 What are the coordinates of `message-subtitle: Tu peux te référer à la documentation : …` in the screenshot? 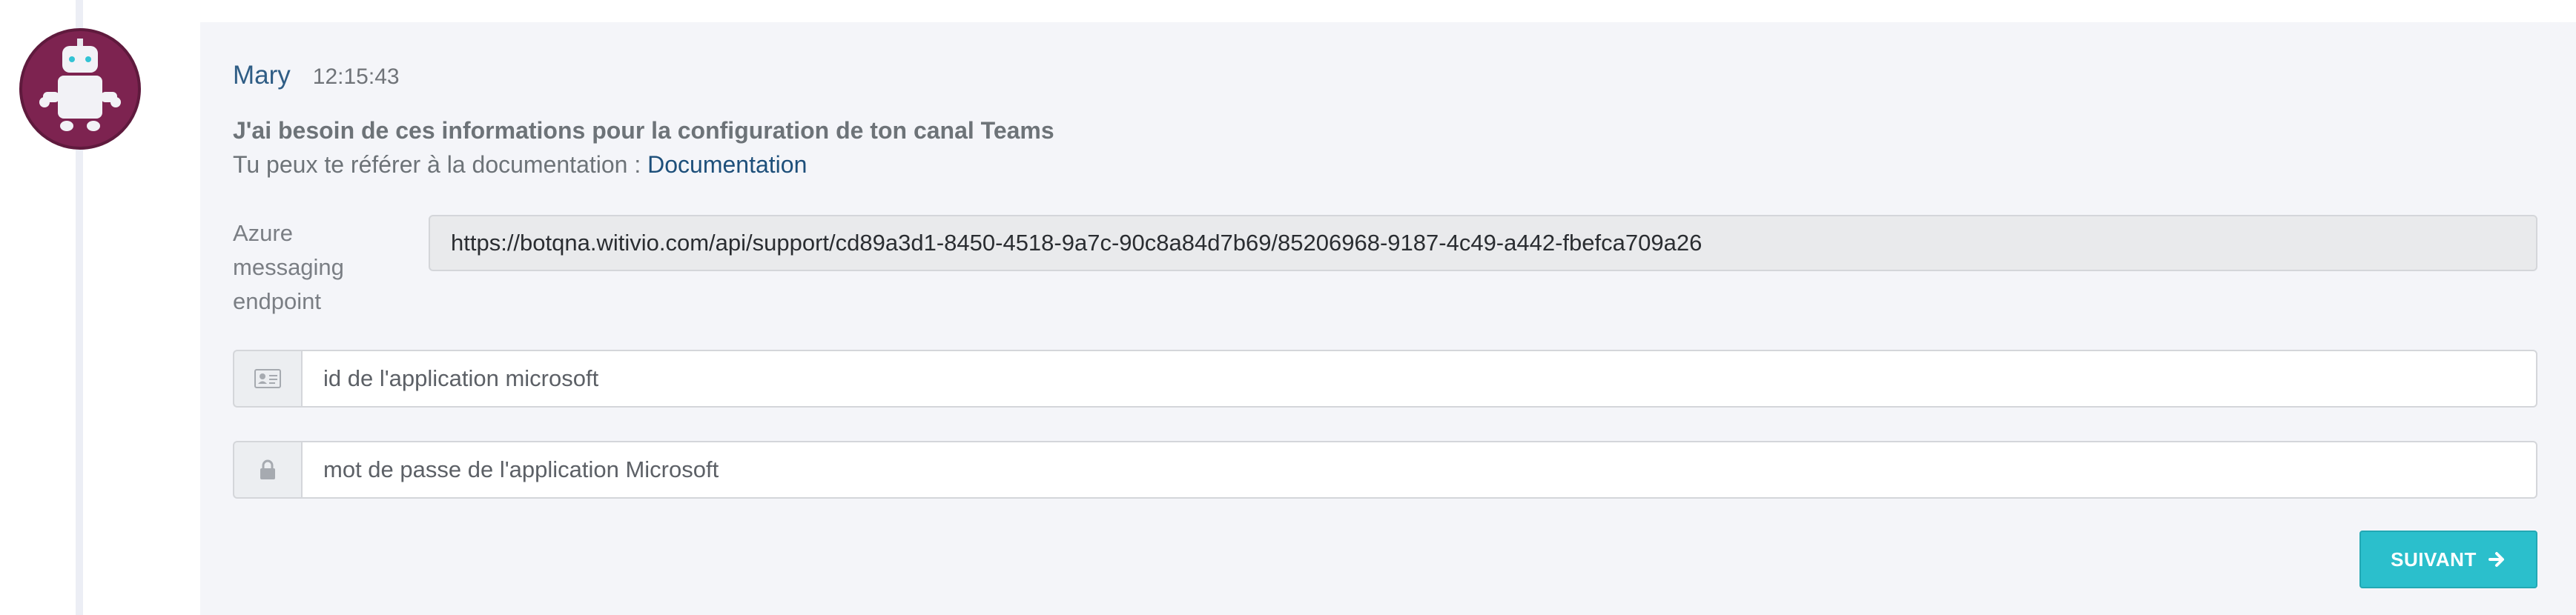 It's located at (520, 165).